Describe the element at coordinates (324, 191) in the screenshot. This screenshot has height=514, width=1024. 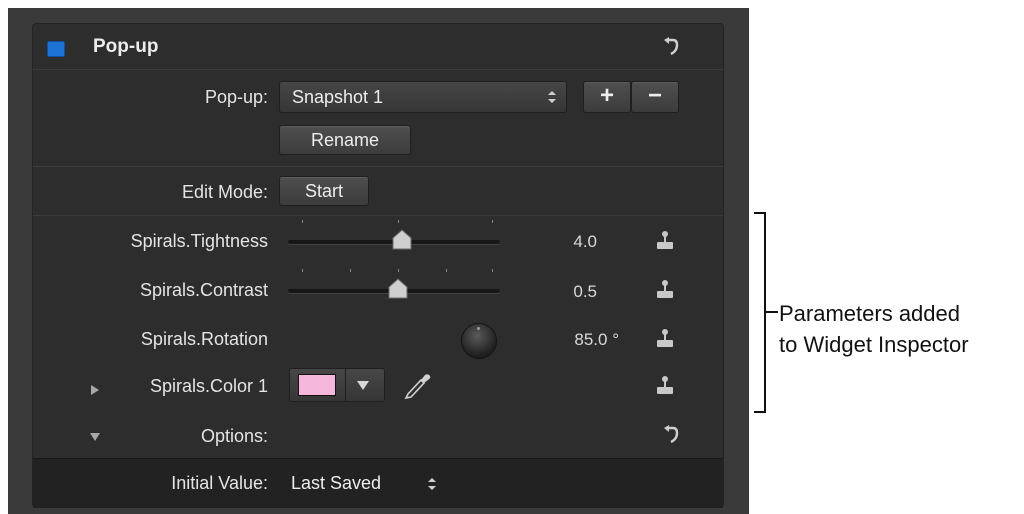
I see `edit-mode-start-button: Start` at that location.